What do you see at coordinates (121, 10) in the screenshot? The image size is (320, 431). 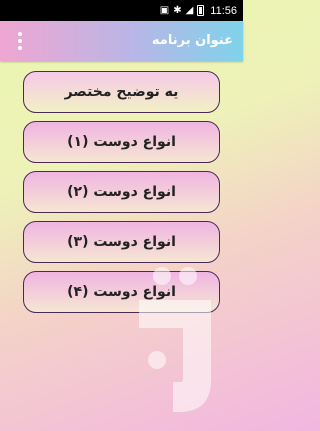 I see `status-bar: ▣ ✱ ◢ 11:56` at bounding box center [121, 10].